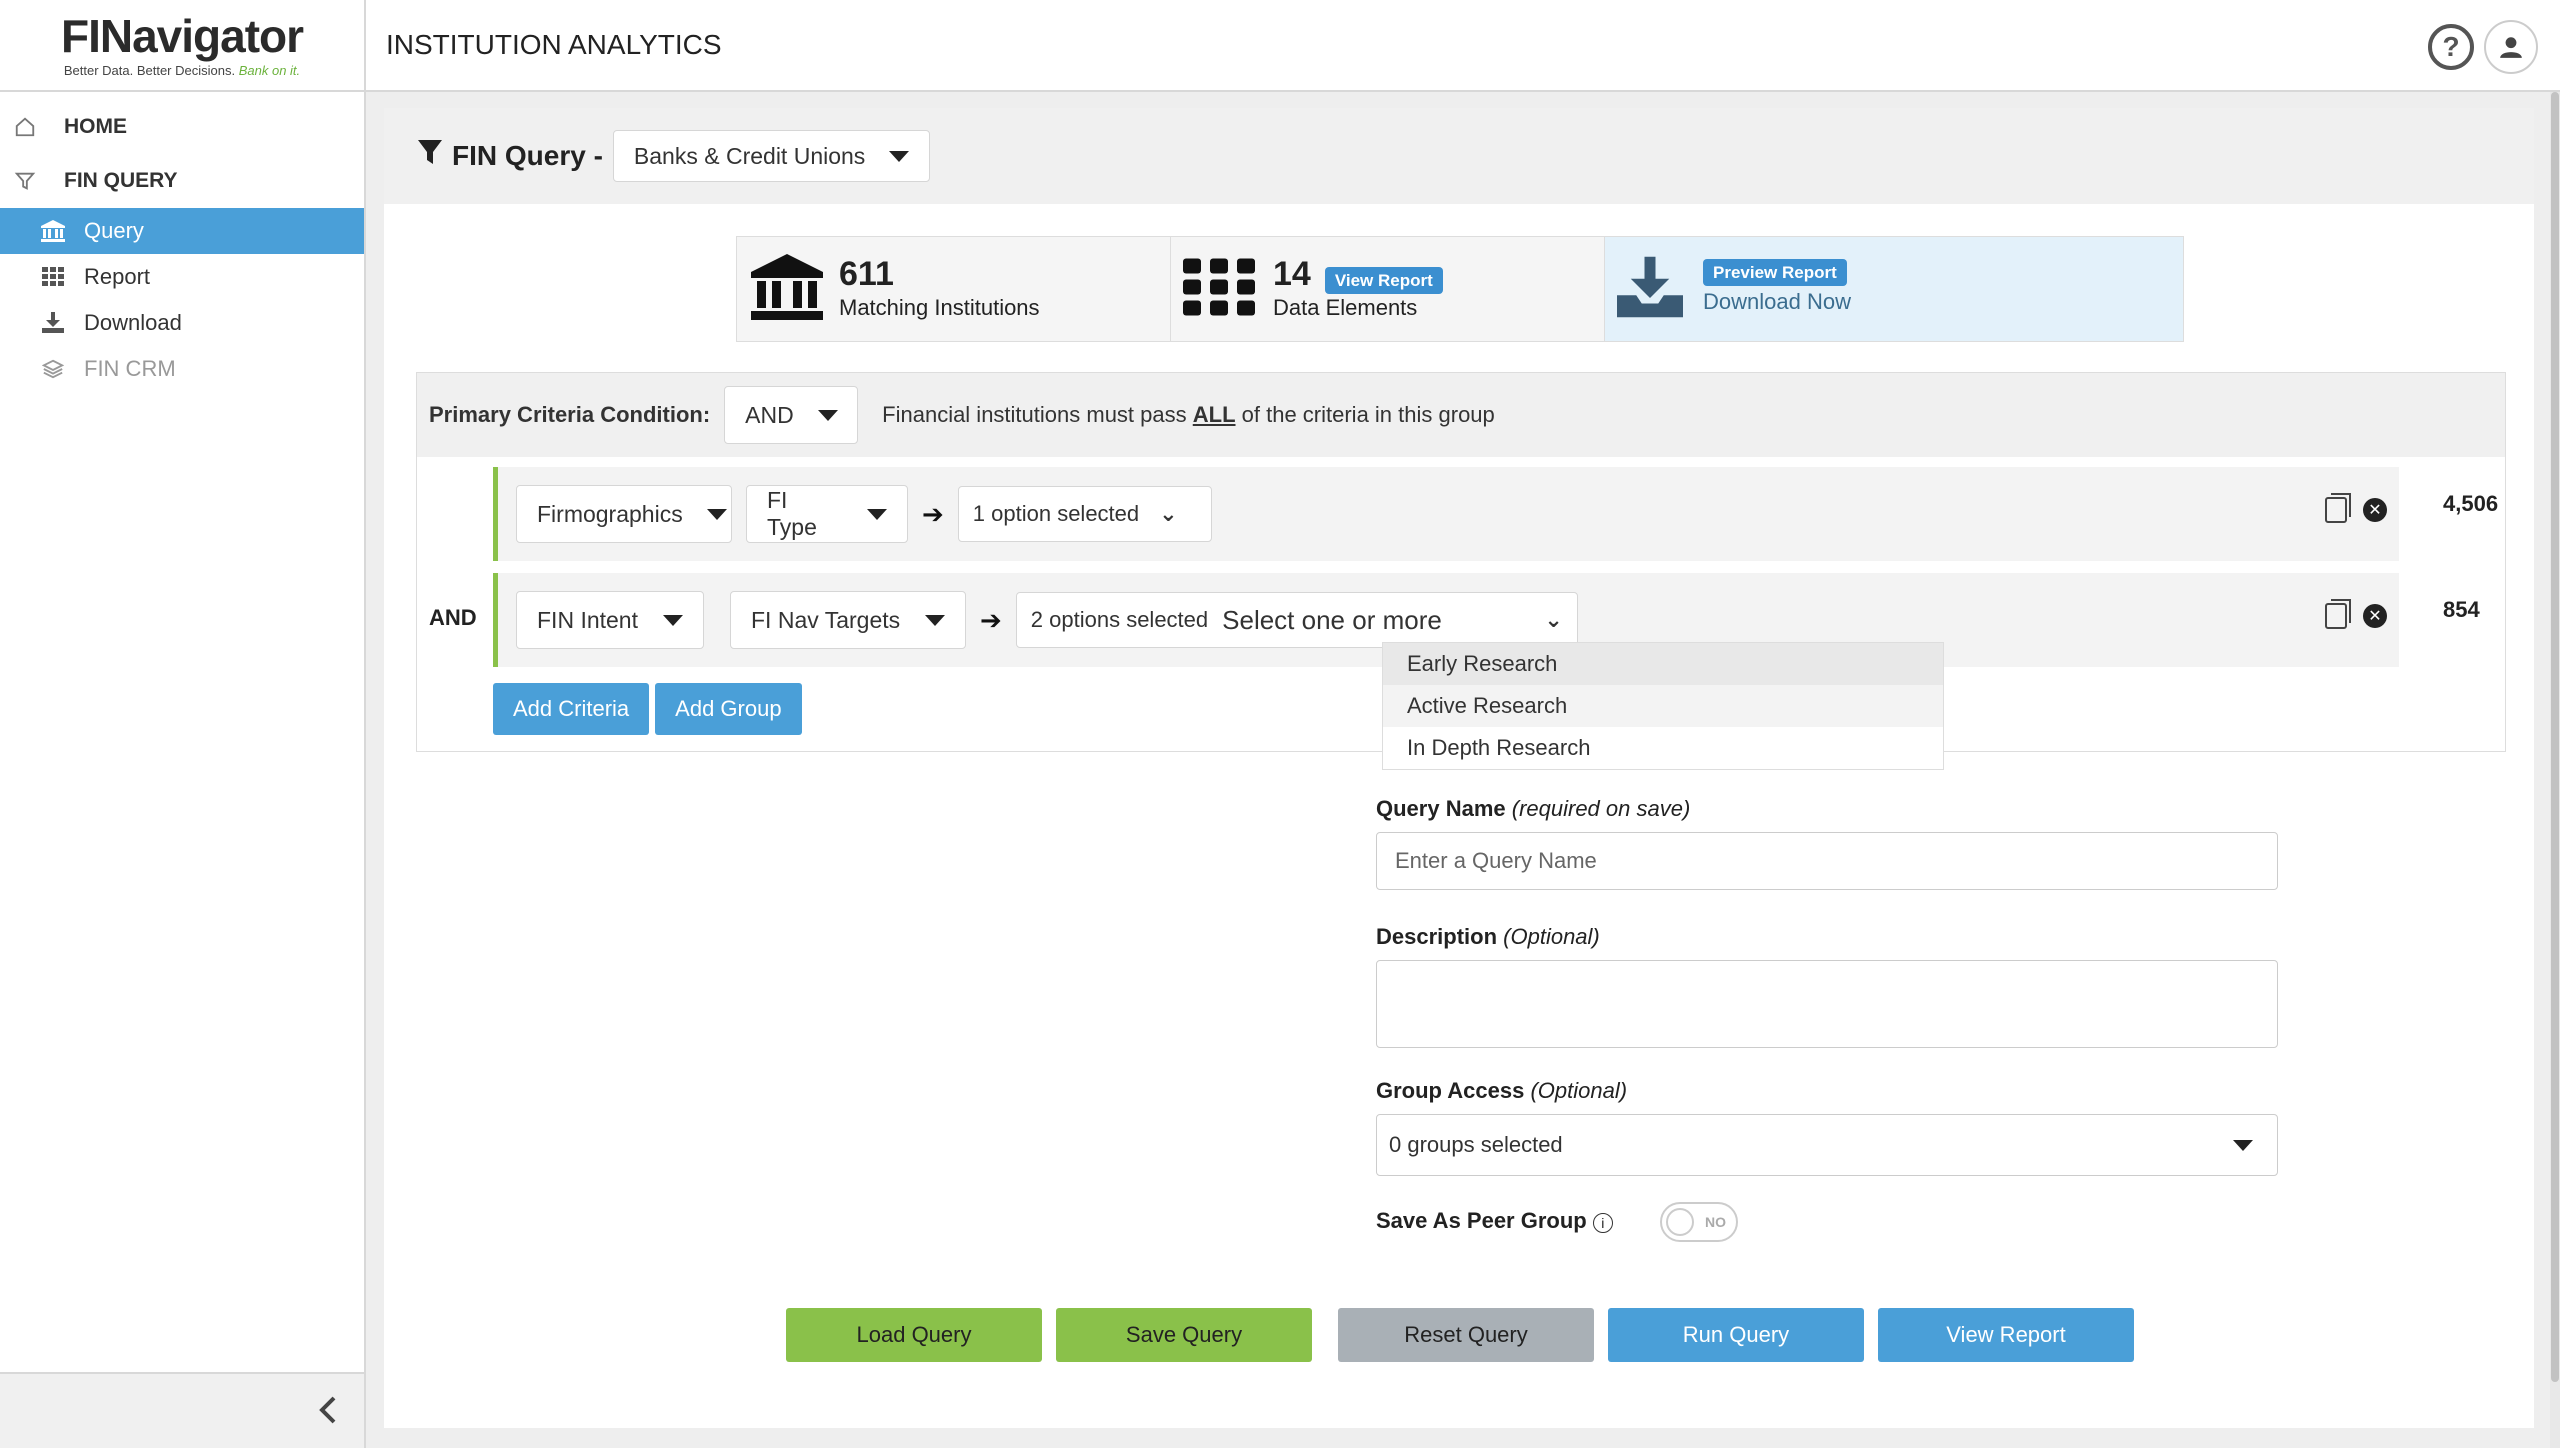  I want to click on sidebar-item-label: Download, so click(133, 322).